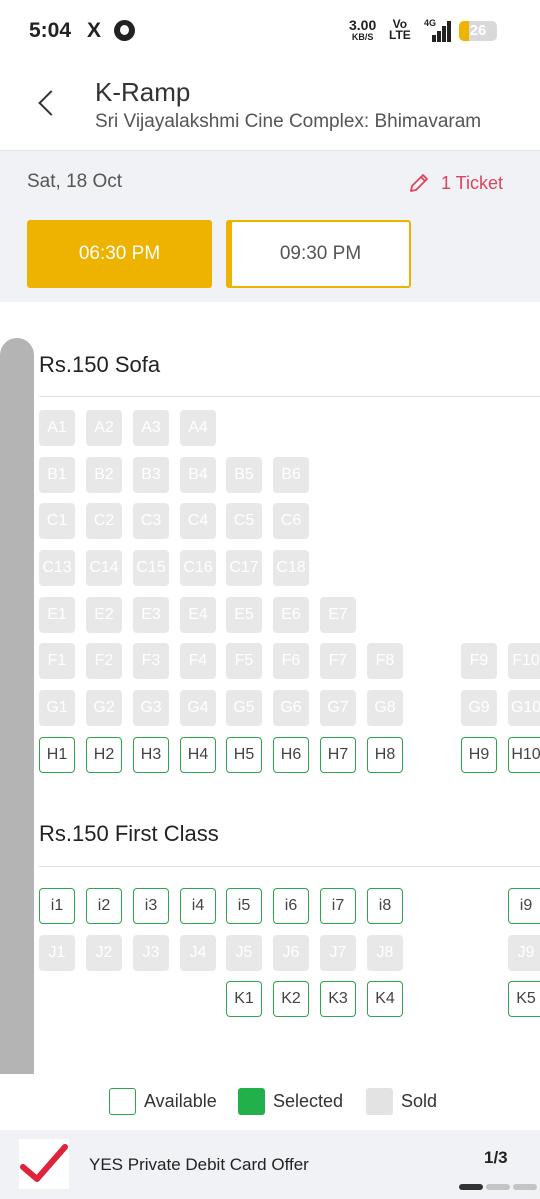 The height and width of the screenshot is (1199, 540). I want to click on seat-G1: G1, so click(57, 708).